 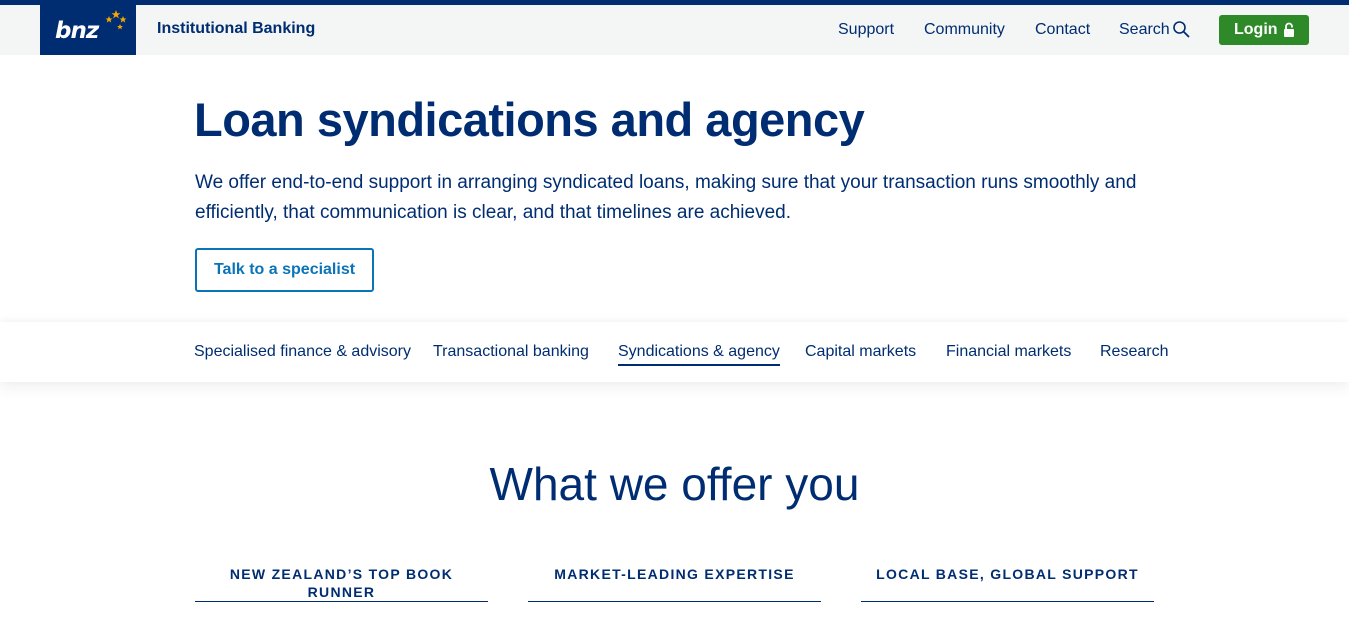 What do you see at coordinates (1256, 29) in the screenshot?
I see `login-label: Login` at bounding box center [1256, 29].